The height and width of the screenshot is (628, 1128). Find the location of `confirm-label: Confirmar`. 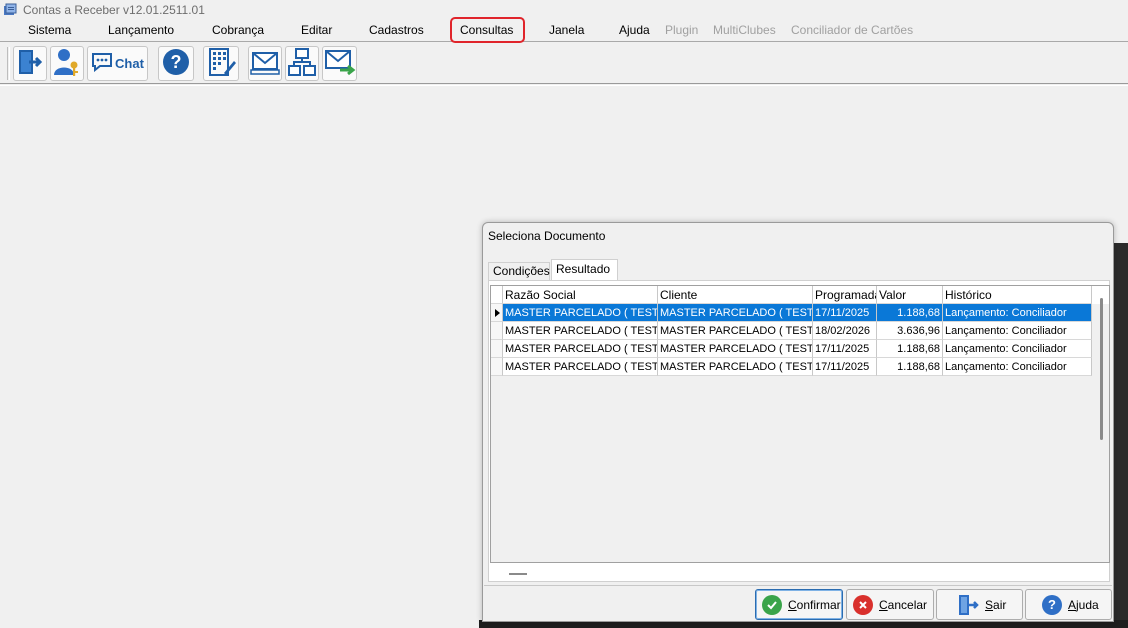

confirm-label: Confirmar is located at coordinates (814, 605).